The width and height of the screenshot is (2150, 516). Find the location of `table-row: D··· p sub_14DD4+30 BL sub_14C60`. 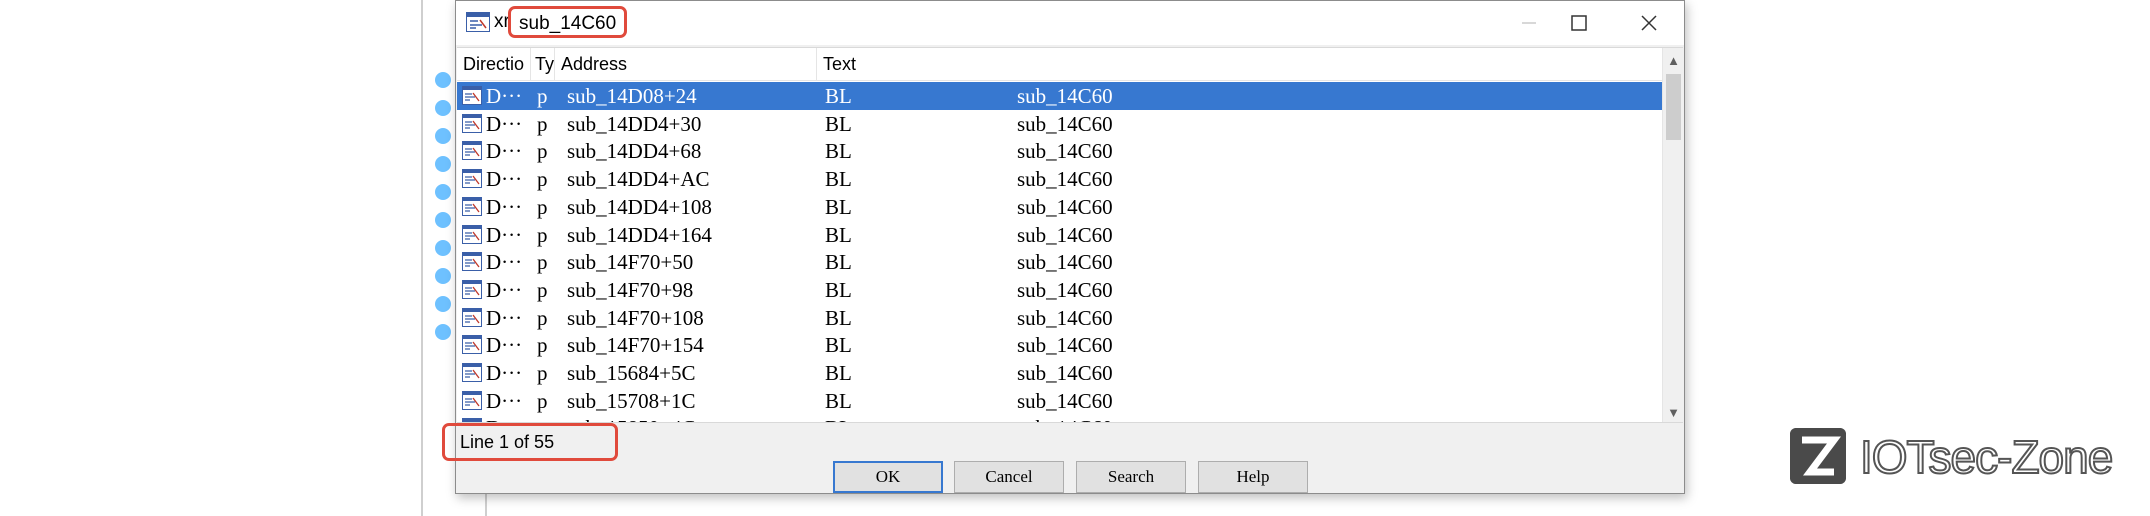

table-row: D··· p sub_14DD4+30 BL sub_14C60 is located at coordinates (1059, 124).